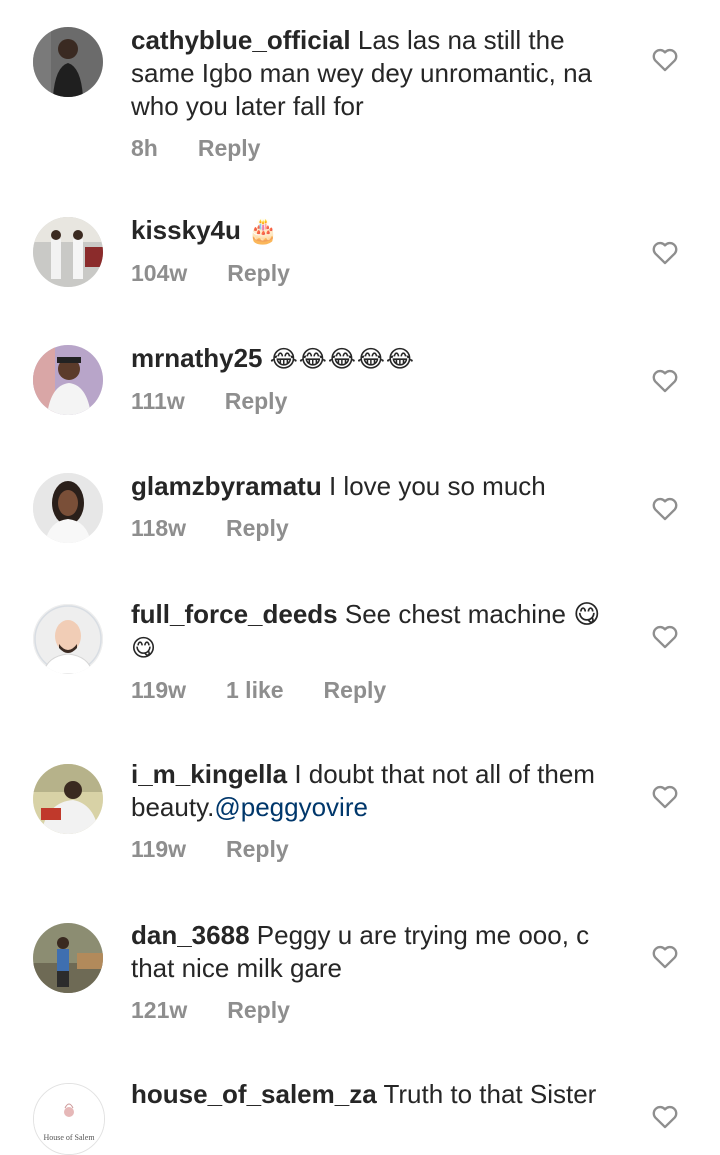 This screenshot has height=1155, width=720. I want to click on comment-text-line-2: 😋, so click(144, 648).